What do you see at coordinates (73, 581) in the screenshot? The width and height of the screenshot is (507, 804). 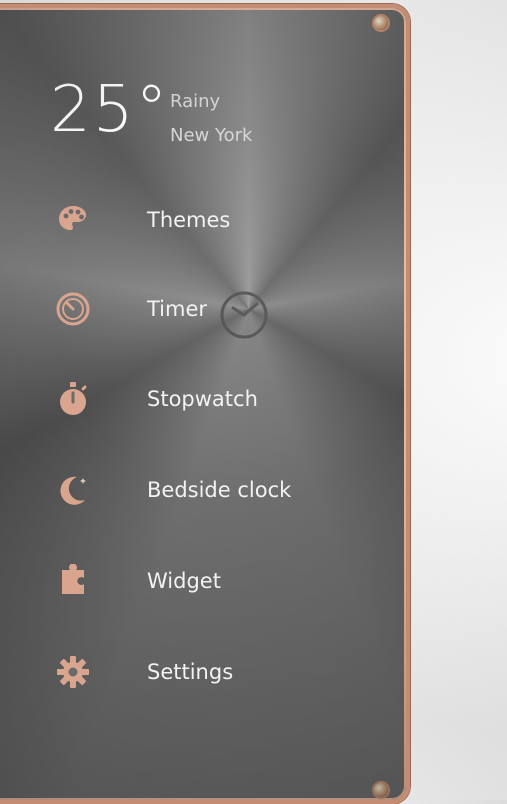 I see `puzzle-icon` at bounding box center [73, 581].